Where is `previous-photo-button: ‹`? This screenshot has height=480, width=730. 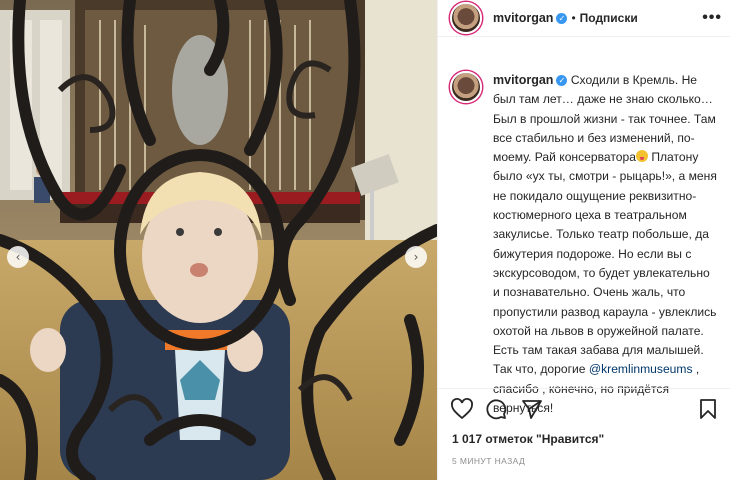
previous-photo-button: ‹ is located at coordinates (18, 257).